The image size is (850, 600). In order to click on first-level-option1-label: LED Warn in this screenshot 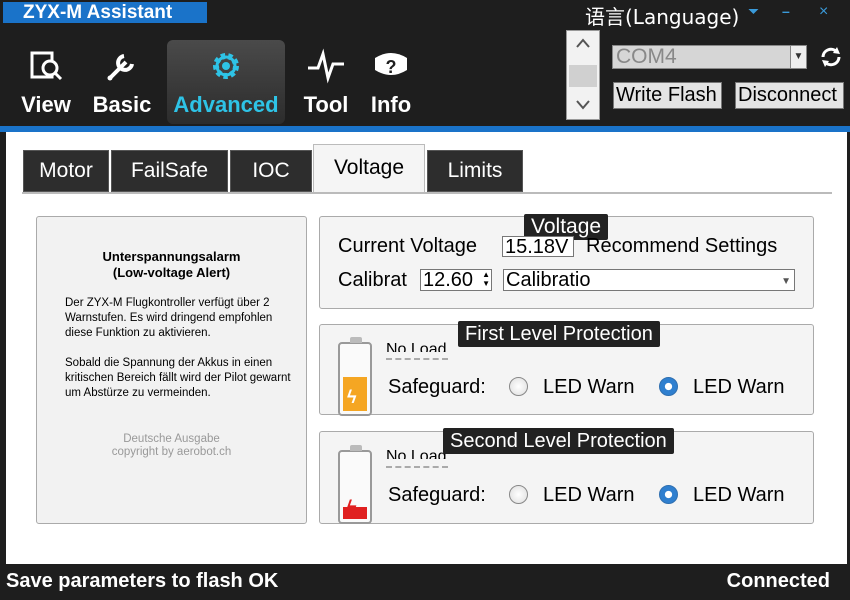, I will do `click(589, 387)`.